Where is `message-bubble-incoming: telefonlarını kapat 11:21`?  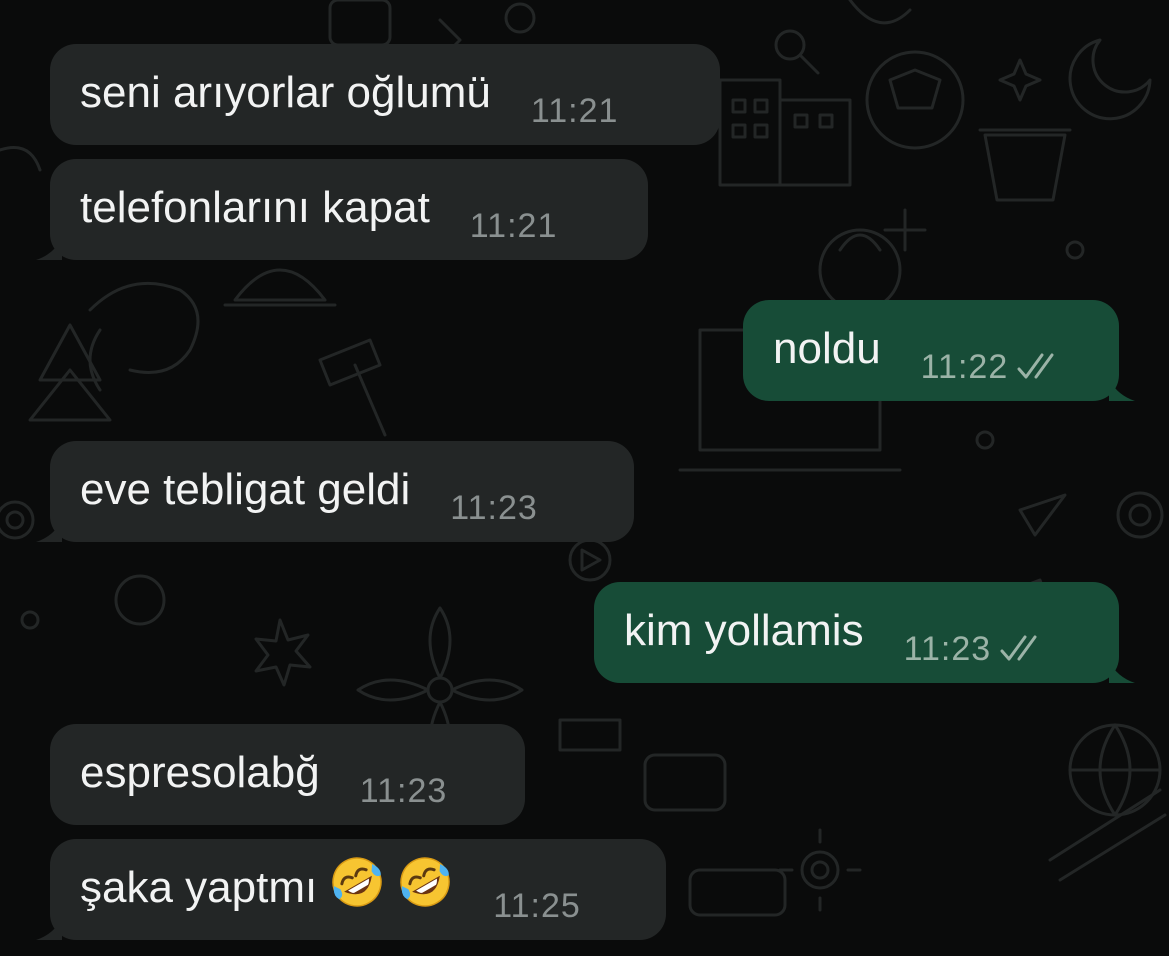
message-bubble-incoming: telefonlarını kapat 11:21 is located at coordinates (342, 209).